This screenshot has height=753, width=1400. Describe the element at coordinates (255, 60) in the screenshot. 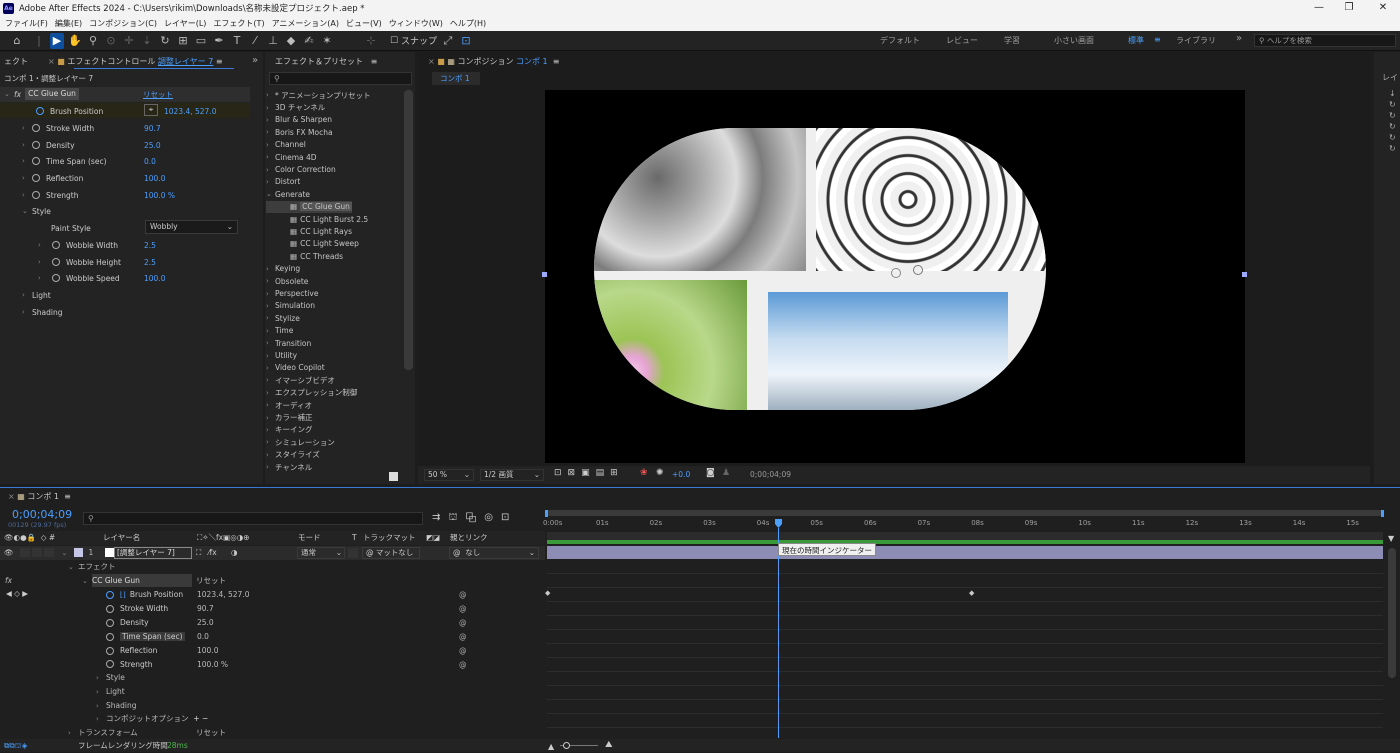

I see `expand-panels-icon: »` at that location.